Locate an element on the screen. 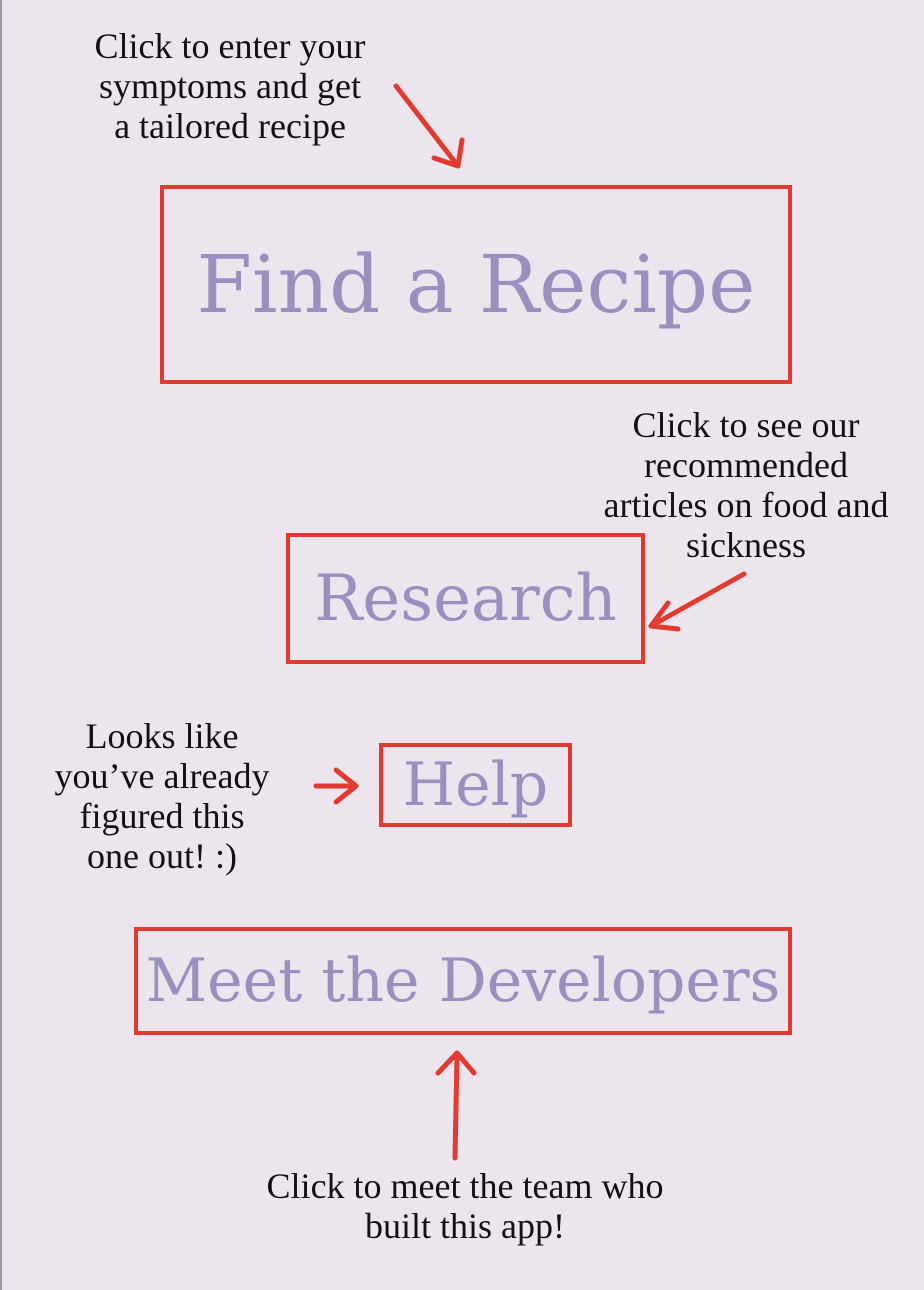  research-button: Research is located at coordinates (465, 598).